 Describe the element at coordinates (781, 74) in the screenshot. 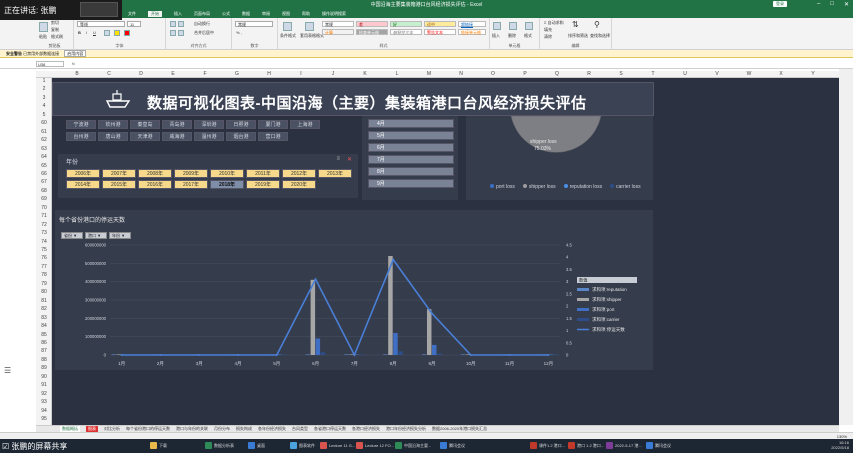

I see `column-header-cell: X` at that location.